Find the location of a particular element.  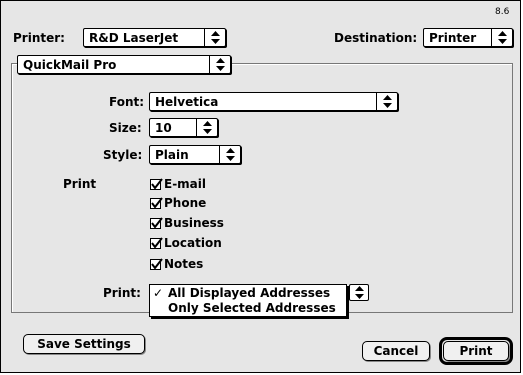

menu-item-all-displayed: All Displayed Addresses is located at coordinates (249, 293).